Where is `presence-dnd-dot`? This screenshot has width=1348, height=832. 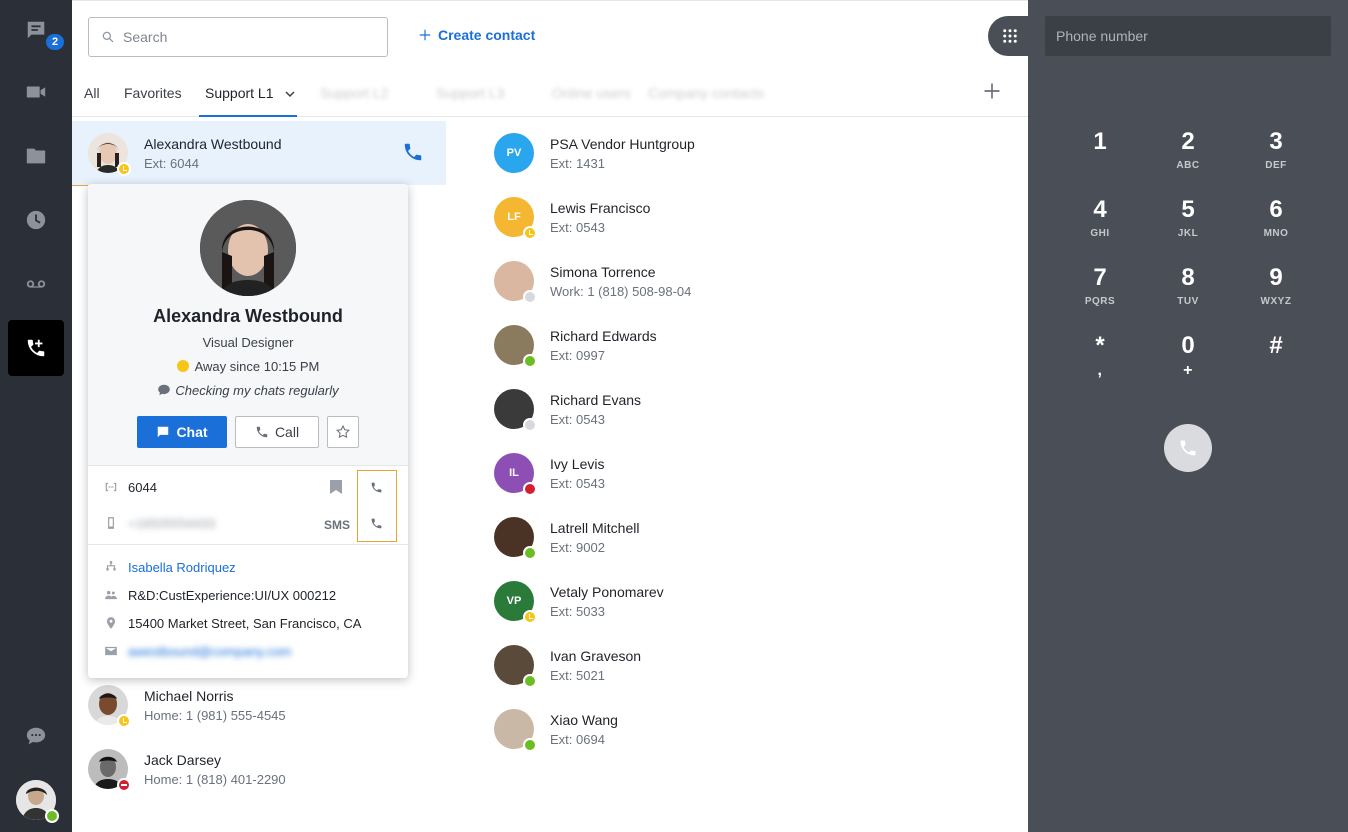 presence-dnd-dot is located at coordinates (124, 785).